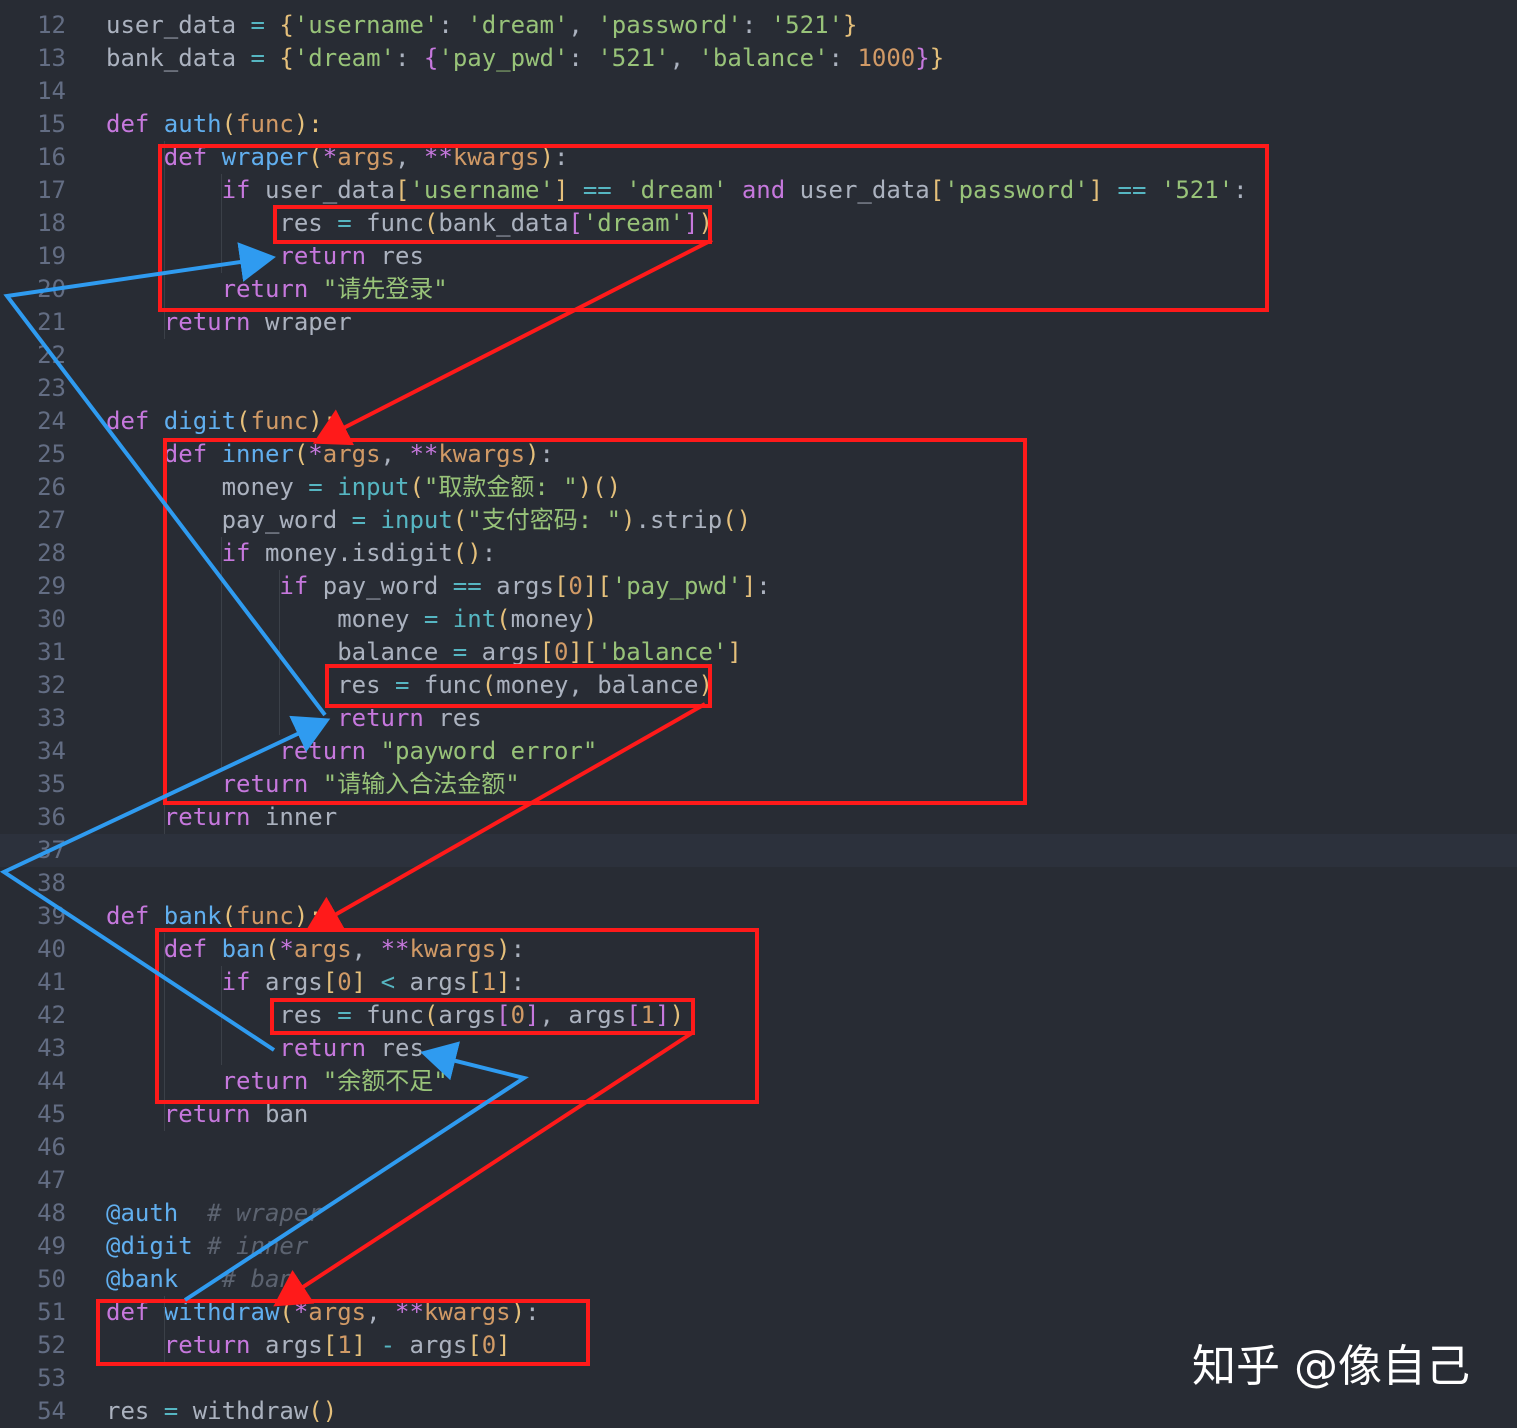  What do you see at coordinates (482, 1016) in the screenshot?
I see `box-res-func-args` at bounding box center [482, 1016].